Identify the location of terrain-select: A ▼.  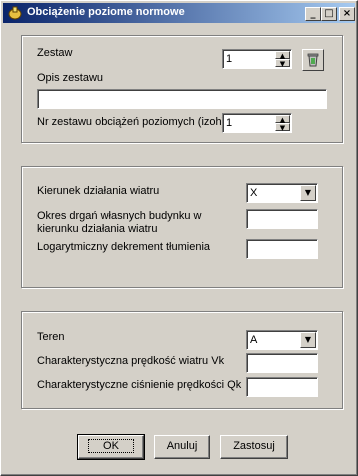
(282, 340).